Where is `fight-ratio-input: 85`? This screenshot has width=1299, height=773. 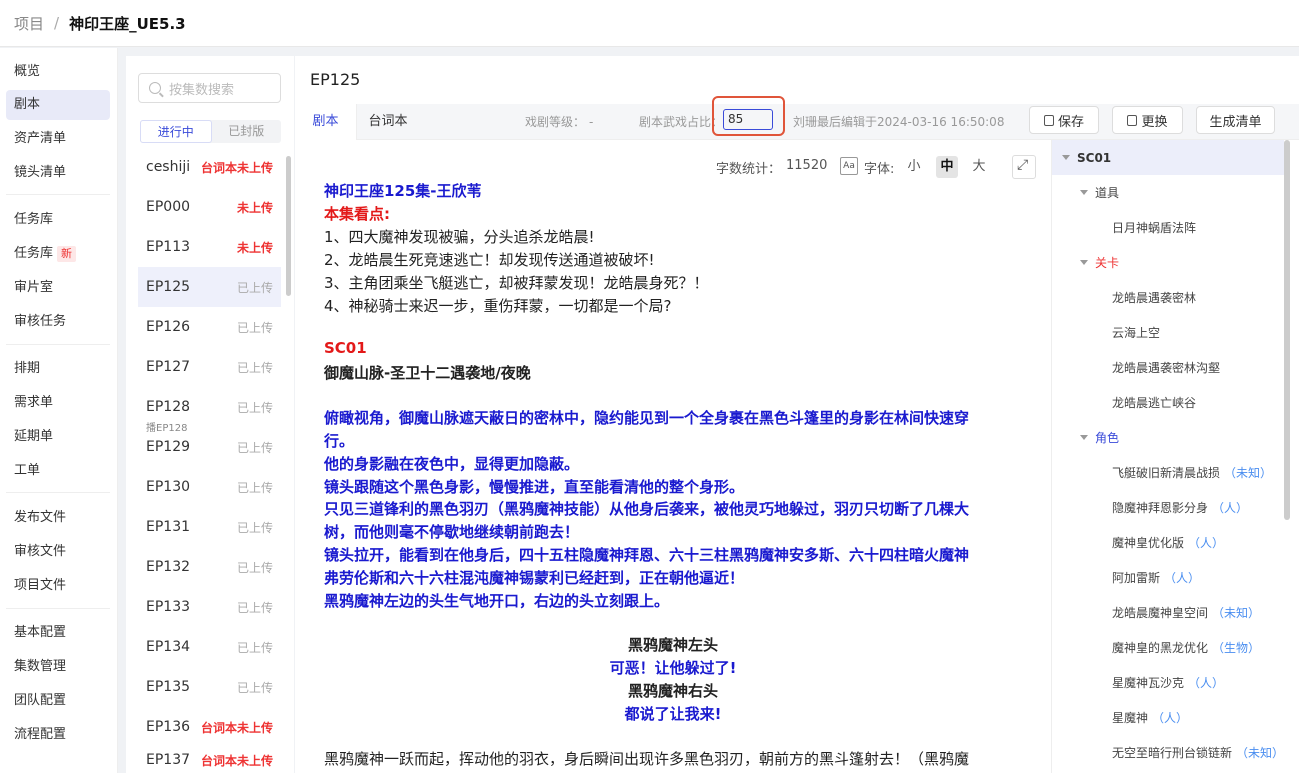 fight-ratio-input: 85 is located at coordinates (748, 119).